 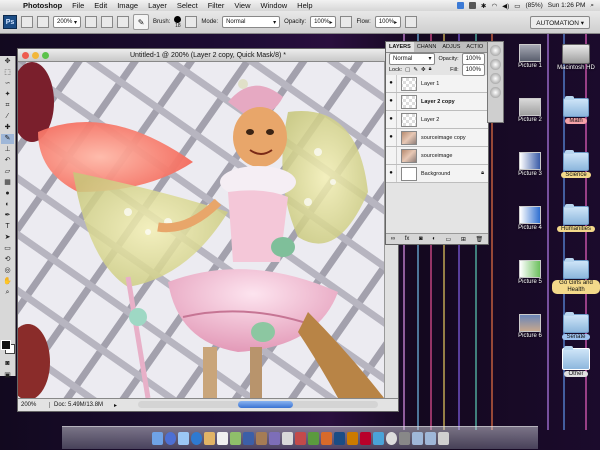 What do you see at coordinates (7, 150) in the screenshot?
I see `clone-stamp-tool-icon: ⊥` at bounding box center [7, 150].